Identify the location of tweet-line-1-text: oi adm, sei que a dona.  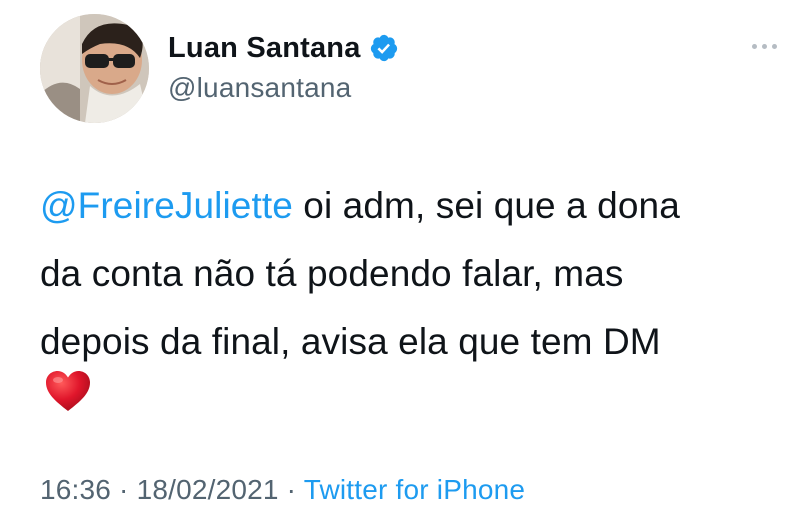
(486, 205).